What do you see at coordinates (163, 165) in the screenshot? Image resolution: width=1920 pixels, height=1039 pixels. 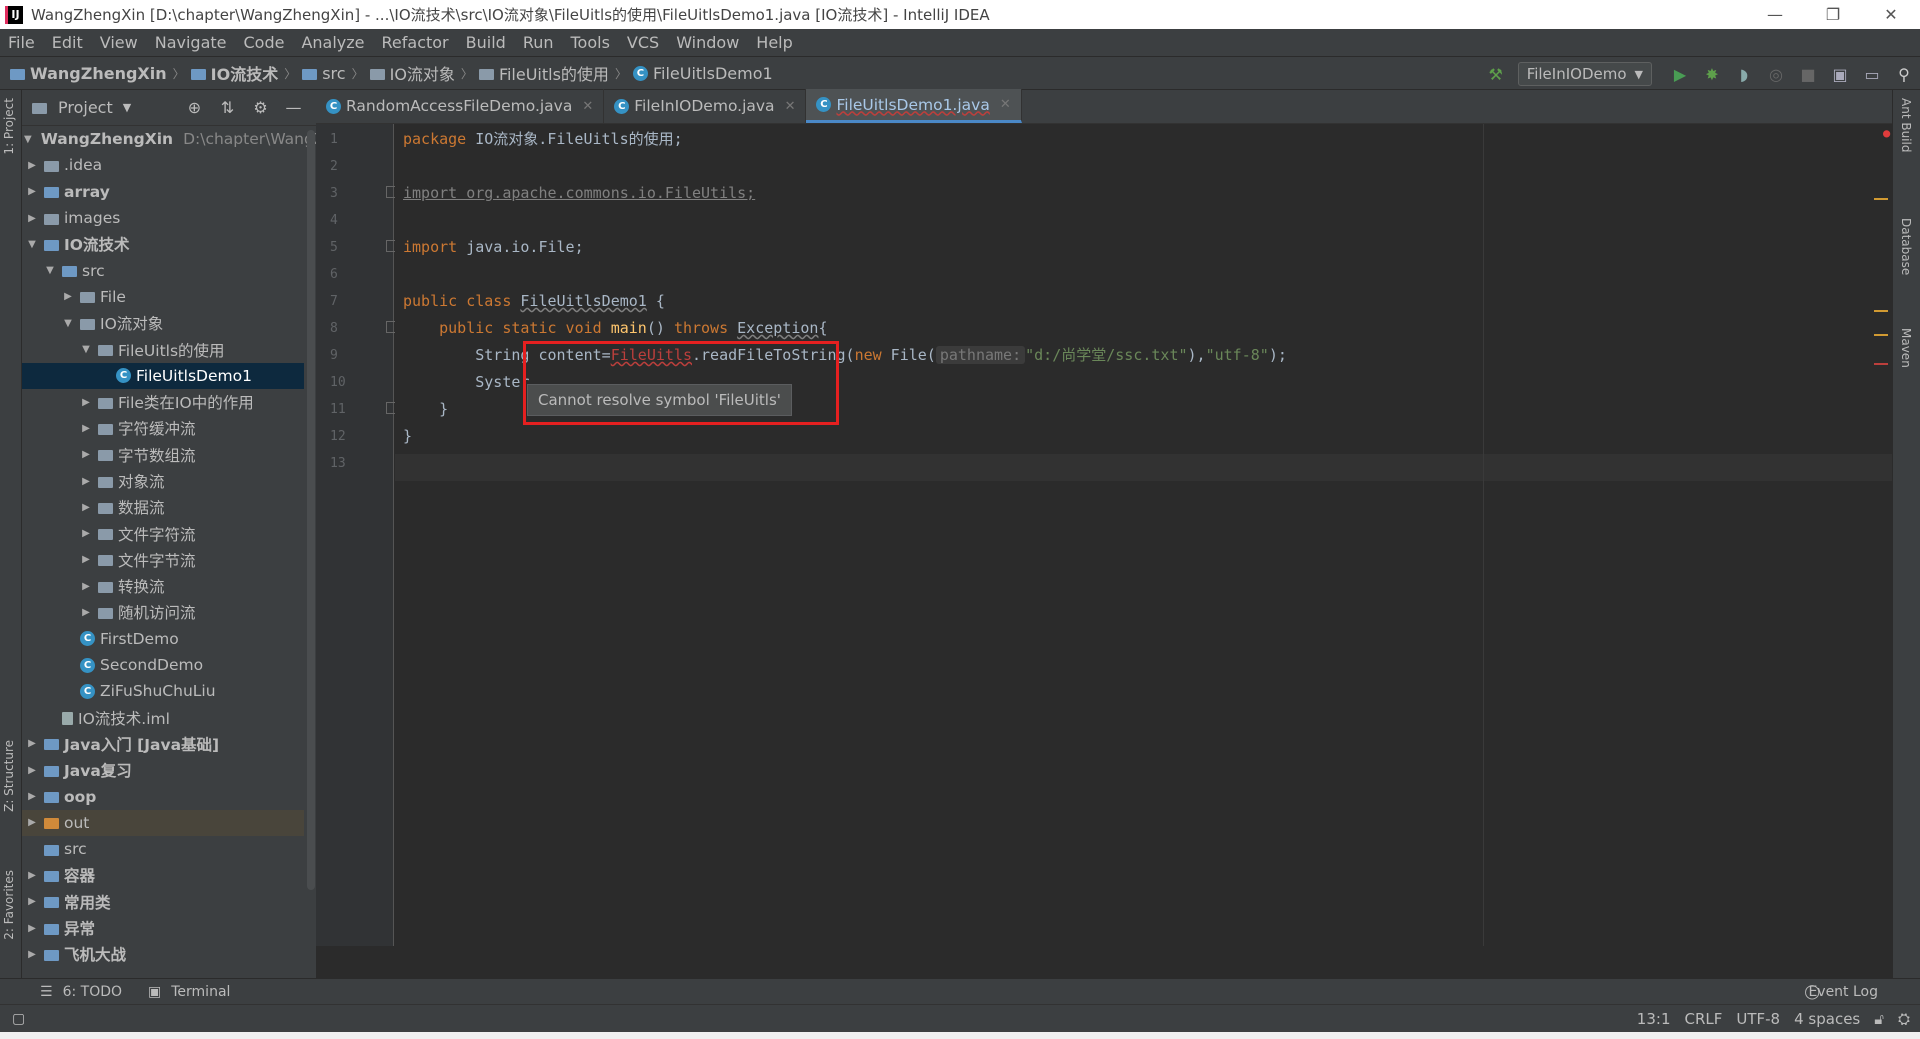 I see `tree-item: ▶ .idea` at bounding box center [163, 165].